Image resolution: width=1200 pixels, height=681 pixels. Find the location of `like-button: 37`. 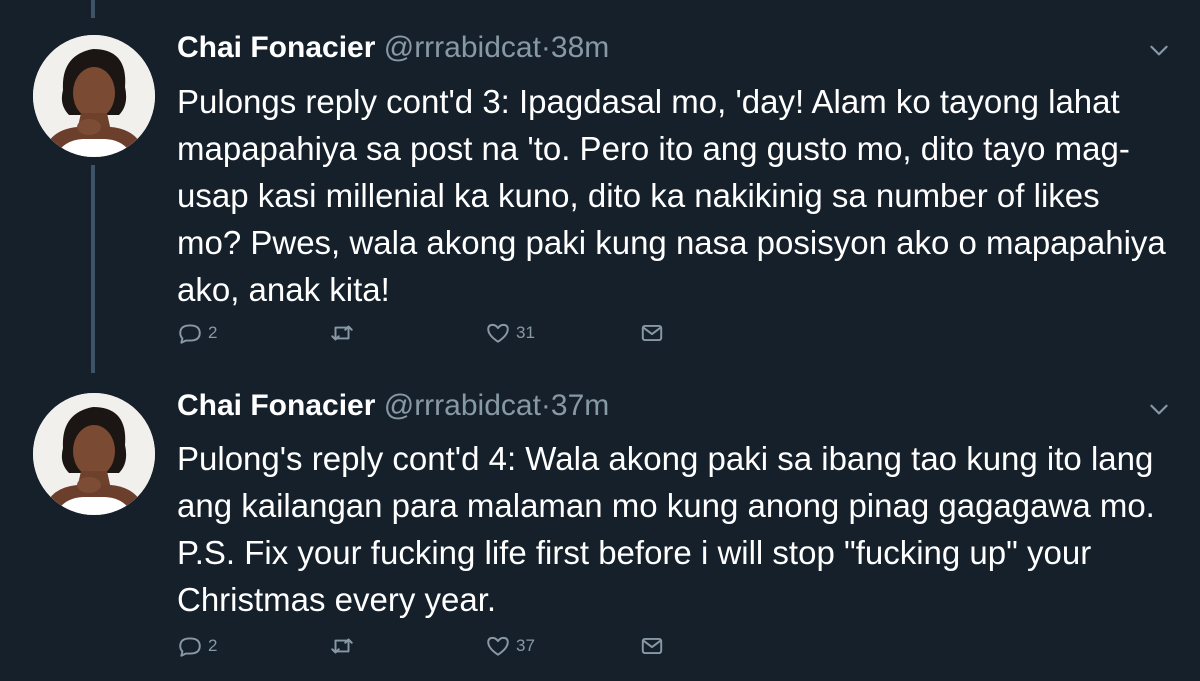

like-button: 37 is located at coordinates (510, 646).